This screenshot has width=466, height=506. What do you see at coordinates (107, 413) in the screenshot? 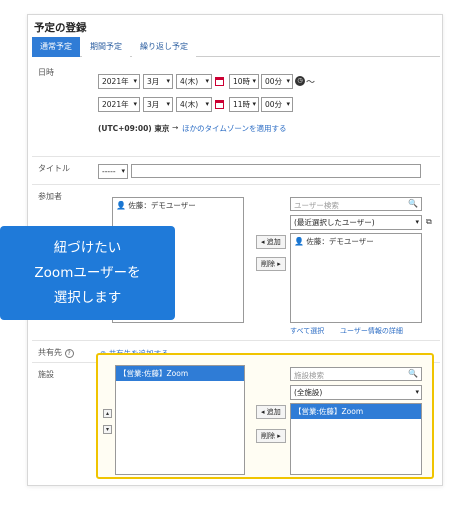
I see `move-up-arrow: ▴` at bounding box center [107, 413].